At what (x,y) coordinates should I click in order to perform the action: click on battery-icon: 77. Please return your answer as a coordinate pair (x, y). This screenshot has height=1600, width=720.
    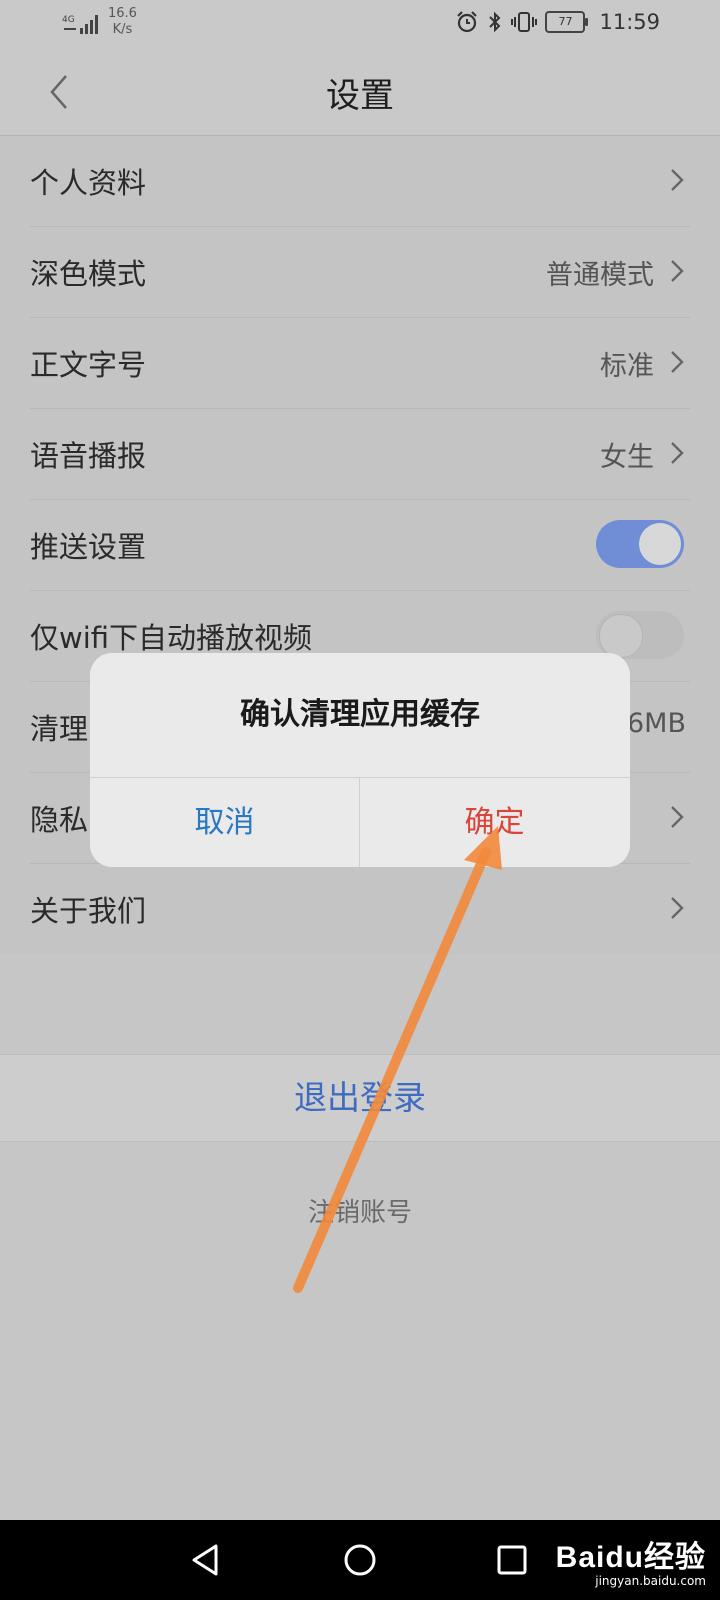
    Looking at the image, I should click on (567, 22).